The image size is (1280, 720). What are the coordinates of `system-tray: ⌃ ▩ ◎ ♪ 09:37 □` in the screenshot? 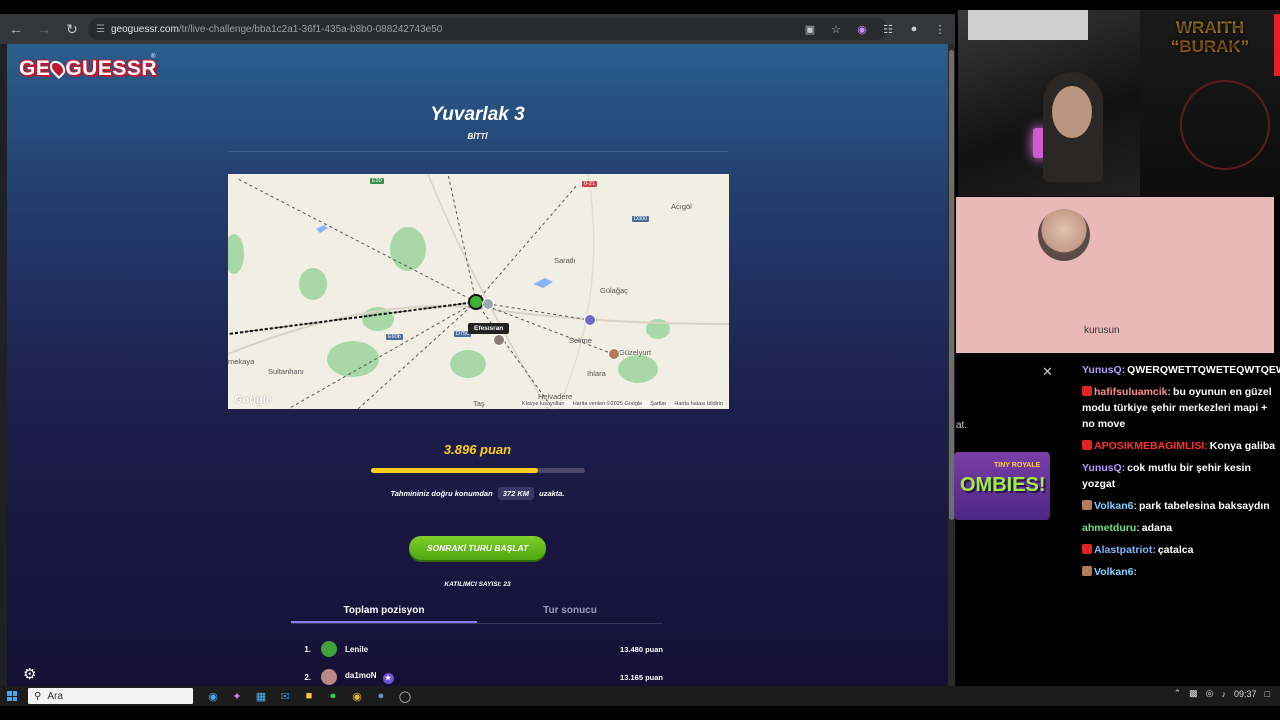 It's located at (1222, 693).